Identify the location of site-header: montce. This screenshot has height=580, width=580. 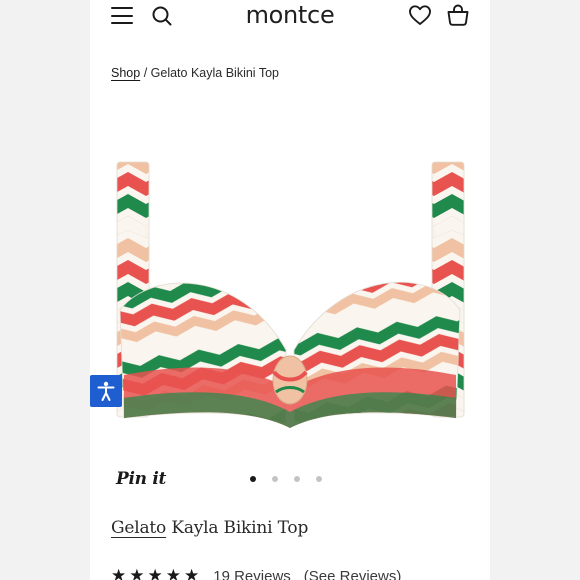
(290, 16).